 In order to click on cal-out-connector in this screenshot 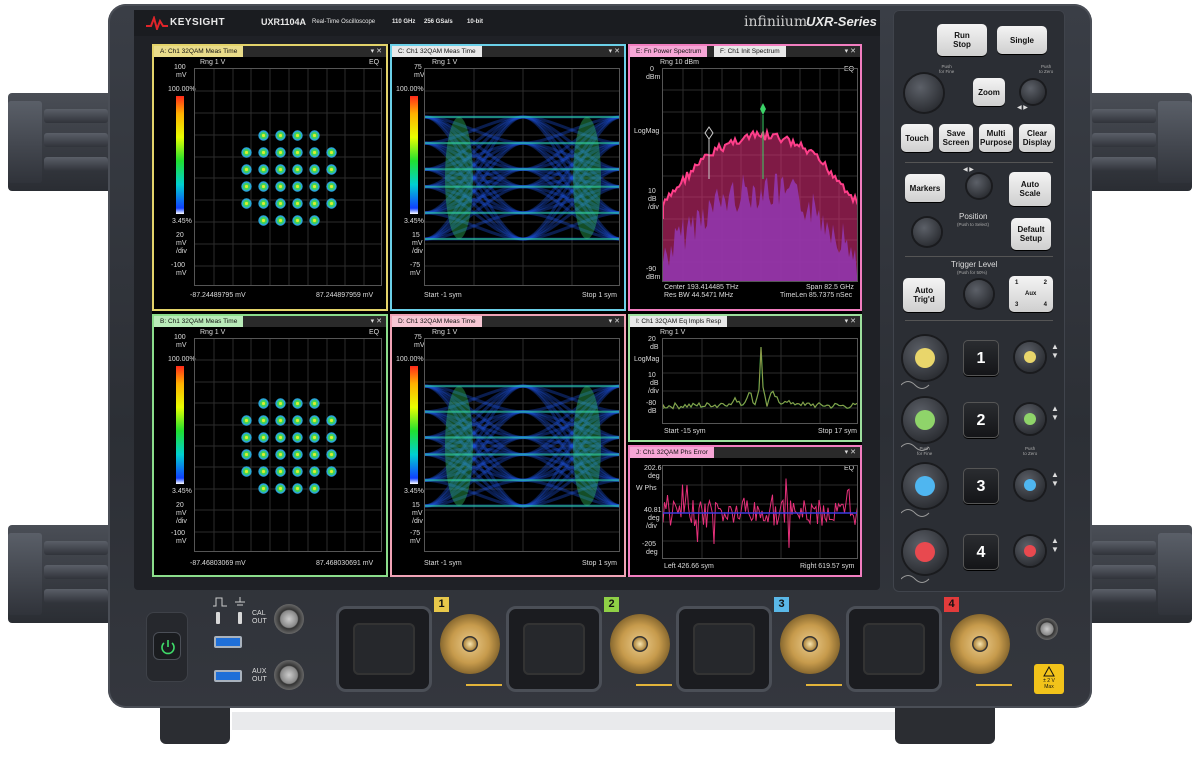, I will do `click(289, 619)`.